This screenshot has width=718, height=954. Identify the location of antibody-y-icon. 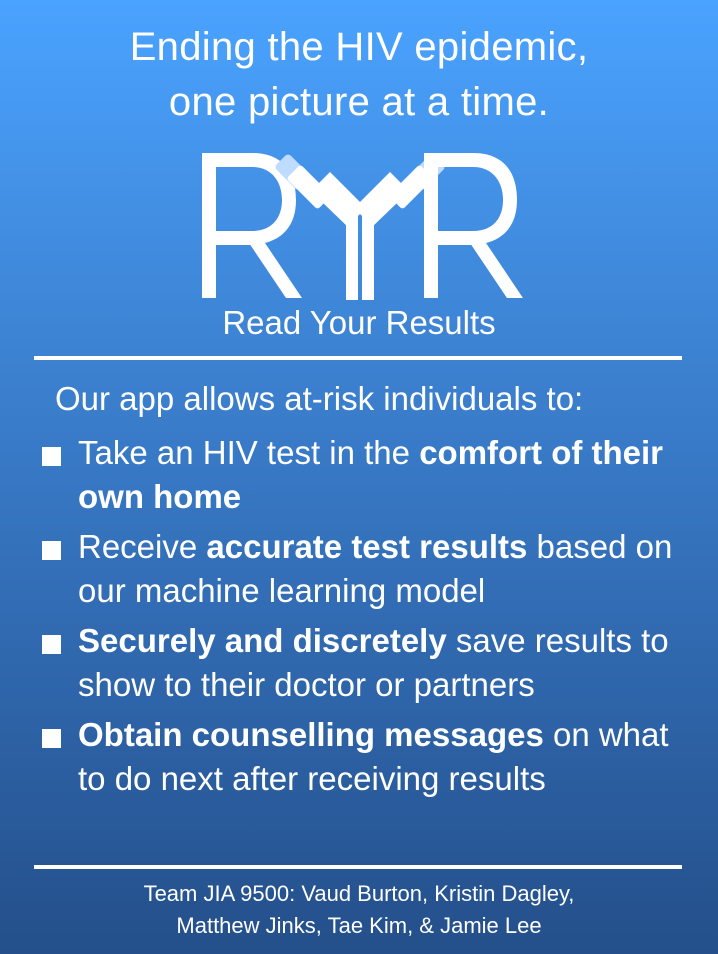
(360, 227).